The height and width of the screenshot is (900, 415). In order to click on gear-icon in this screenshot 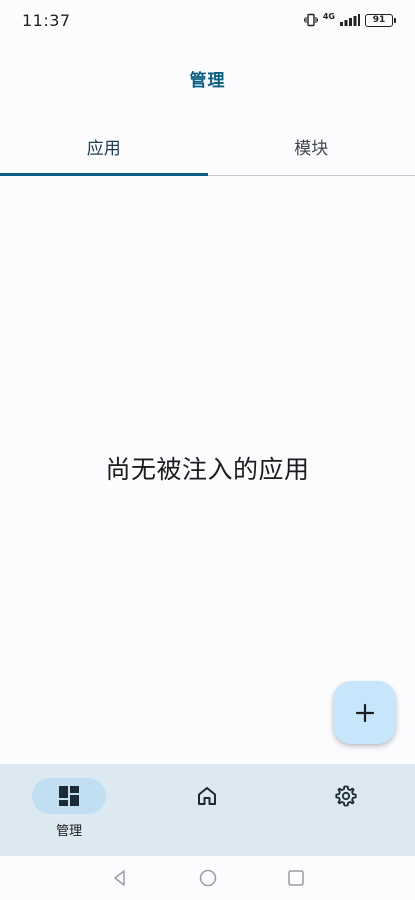, I will do `click(346, 796)`.